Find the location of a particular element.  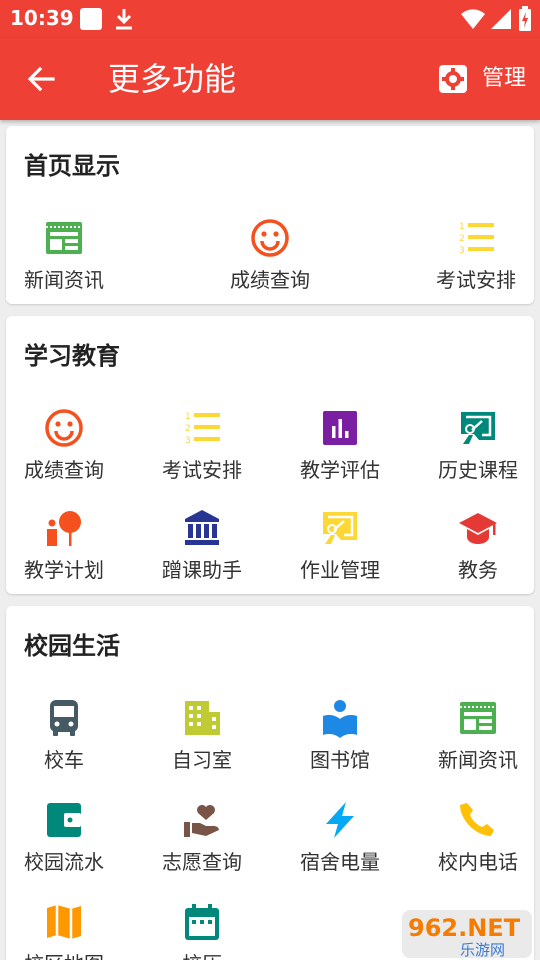

lightning-icon is located at coordinates (340, 820).